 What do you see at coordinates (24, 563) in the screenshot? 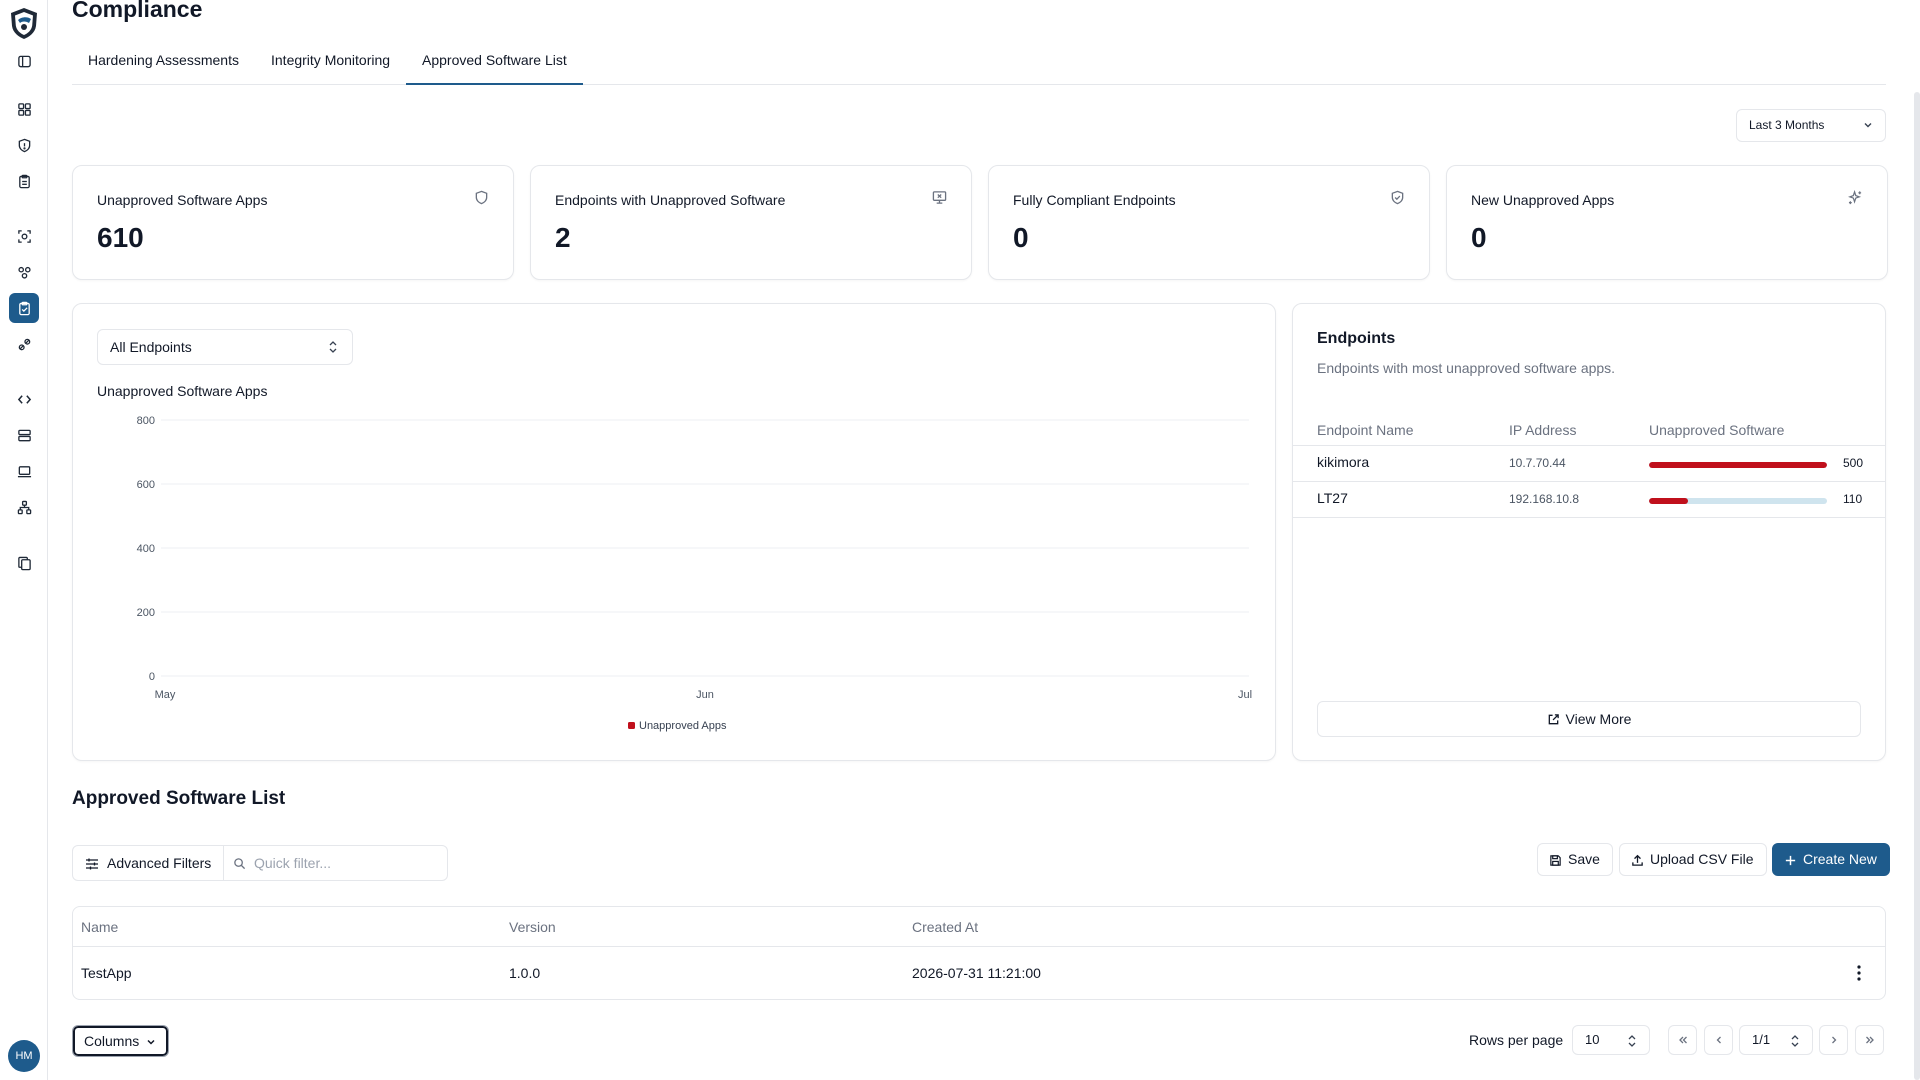
I see `sidebar-item-documents` at bounding box center [24, 563].